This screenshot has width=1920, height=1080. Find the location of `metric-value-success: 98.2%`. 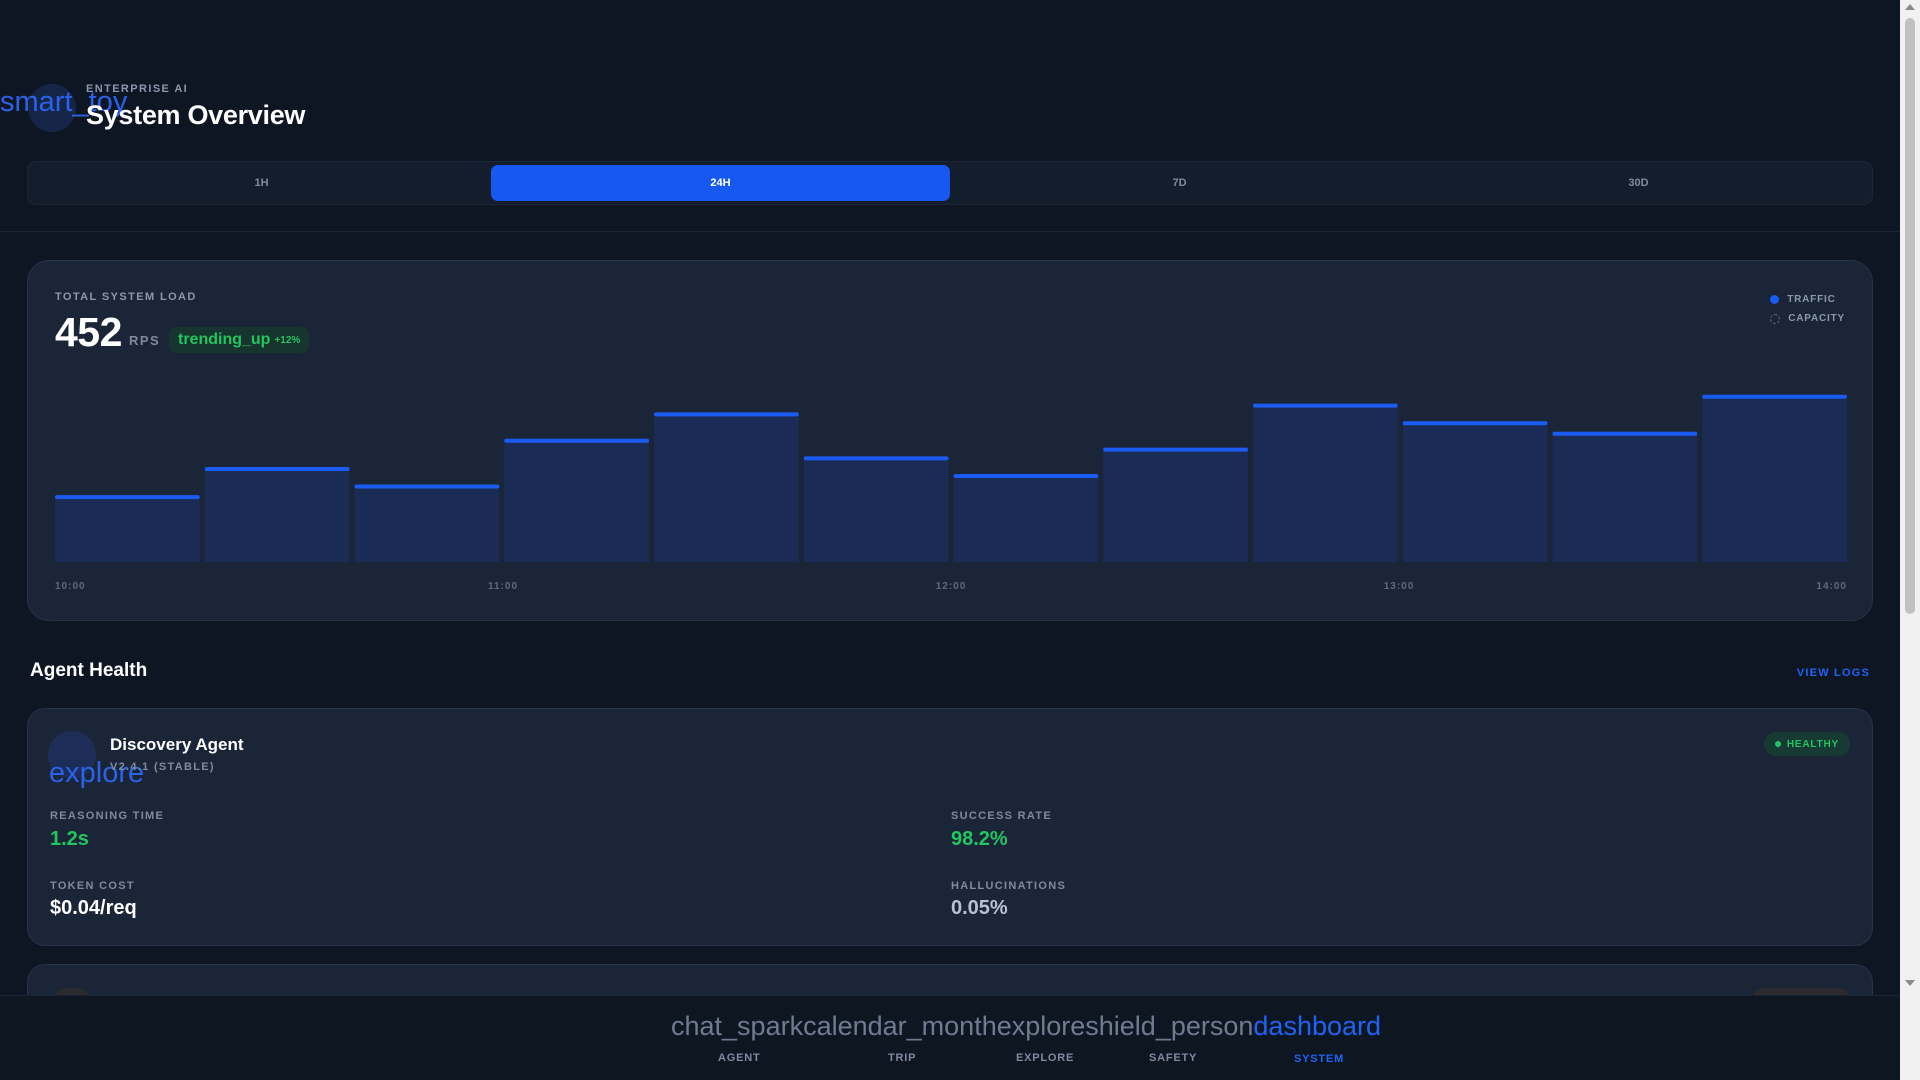

metric-value-success: 98.2% is located at coordinates (979, 839).